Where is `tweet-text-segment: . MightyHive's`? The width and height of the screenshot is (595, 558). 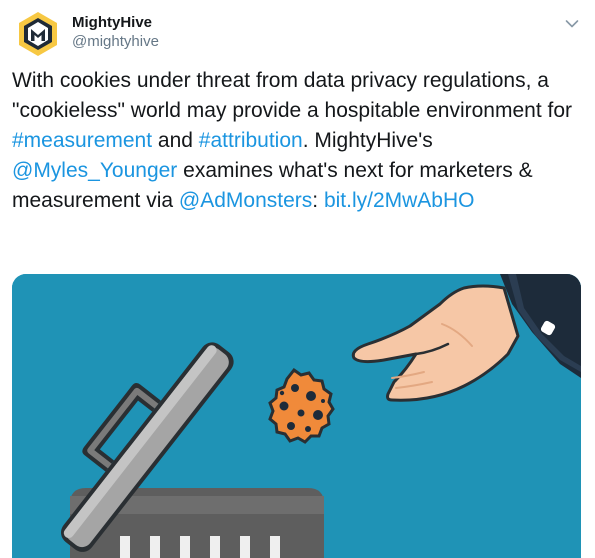
tweet-text-segment: . MightyHive's is located at coordinates (367, 140).